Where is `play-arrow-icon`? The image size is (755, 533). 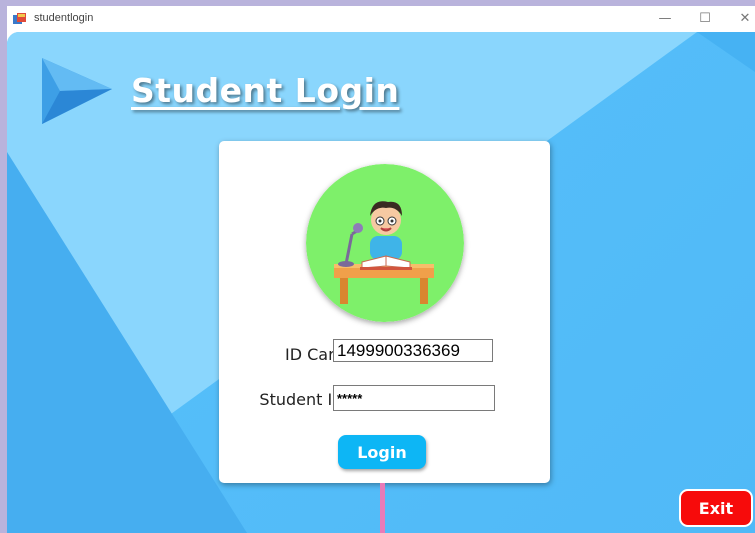
play-arrow-icon is located at coordinates (77, 91).